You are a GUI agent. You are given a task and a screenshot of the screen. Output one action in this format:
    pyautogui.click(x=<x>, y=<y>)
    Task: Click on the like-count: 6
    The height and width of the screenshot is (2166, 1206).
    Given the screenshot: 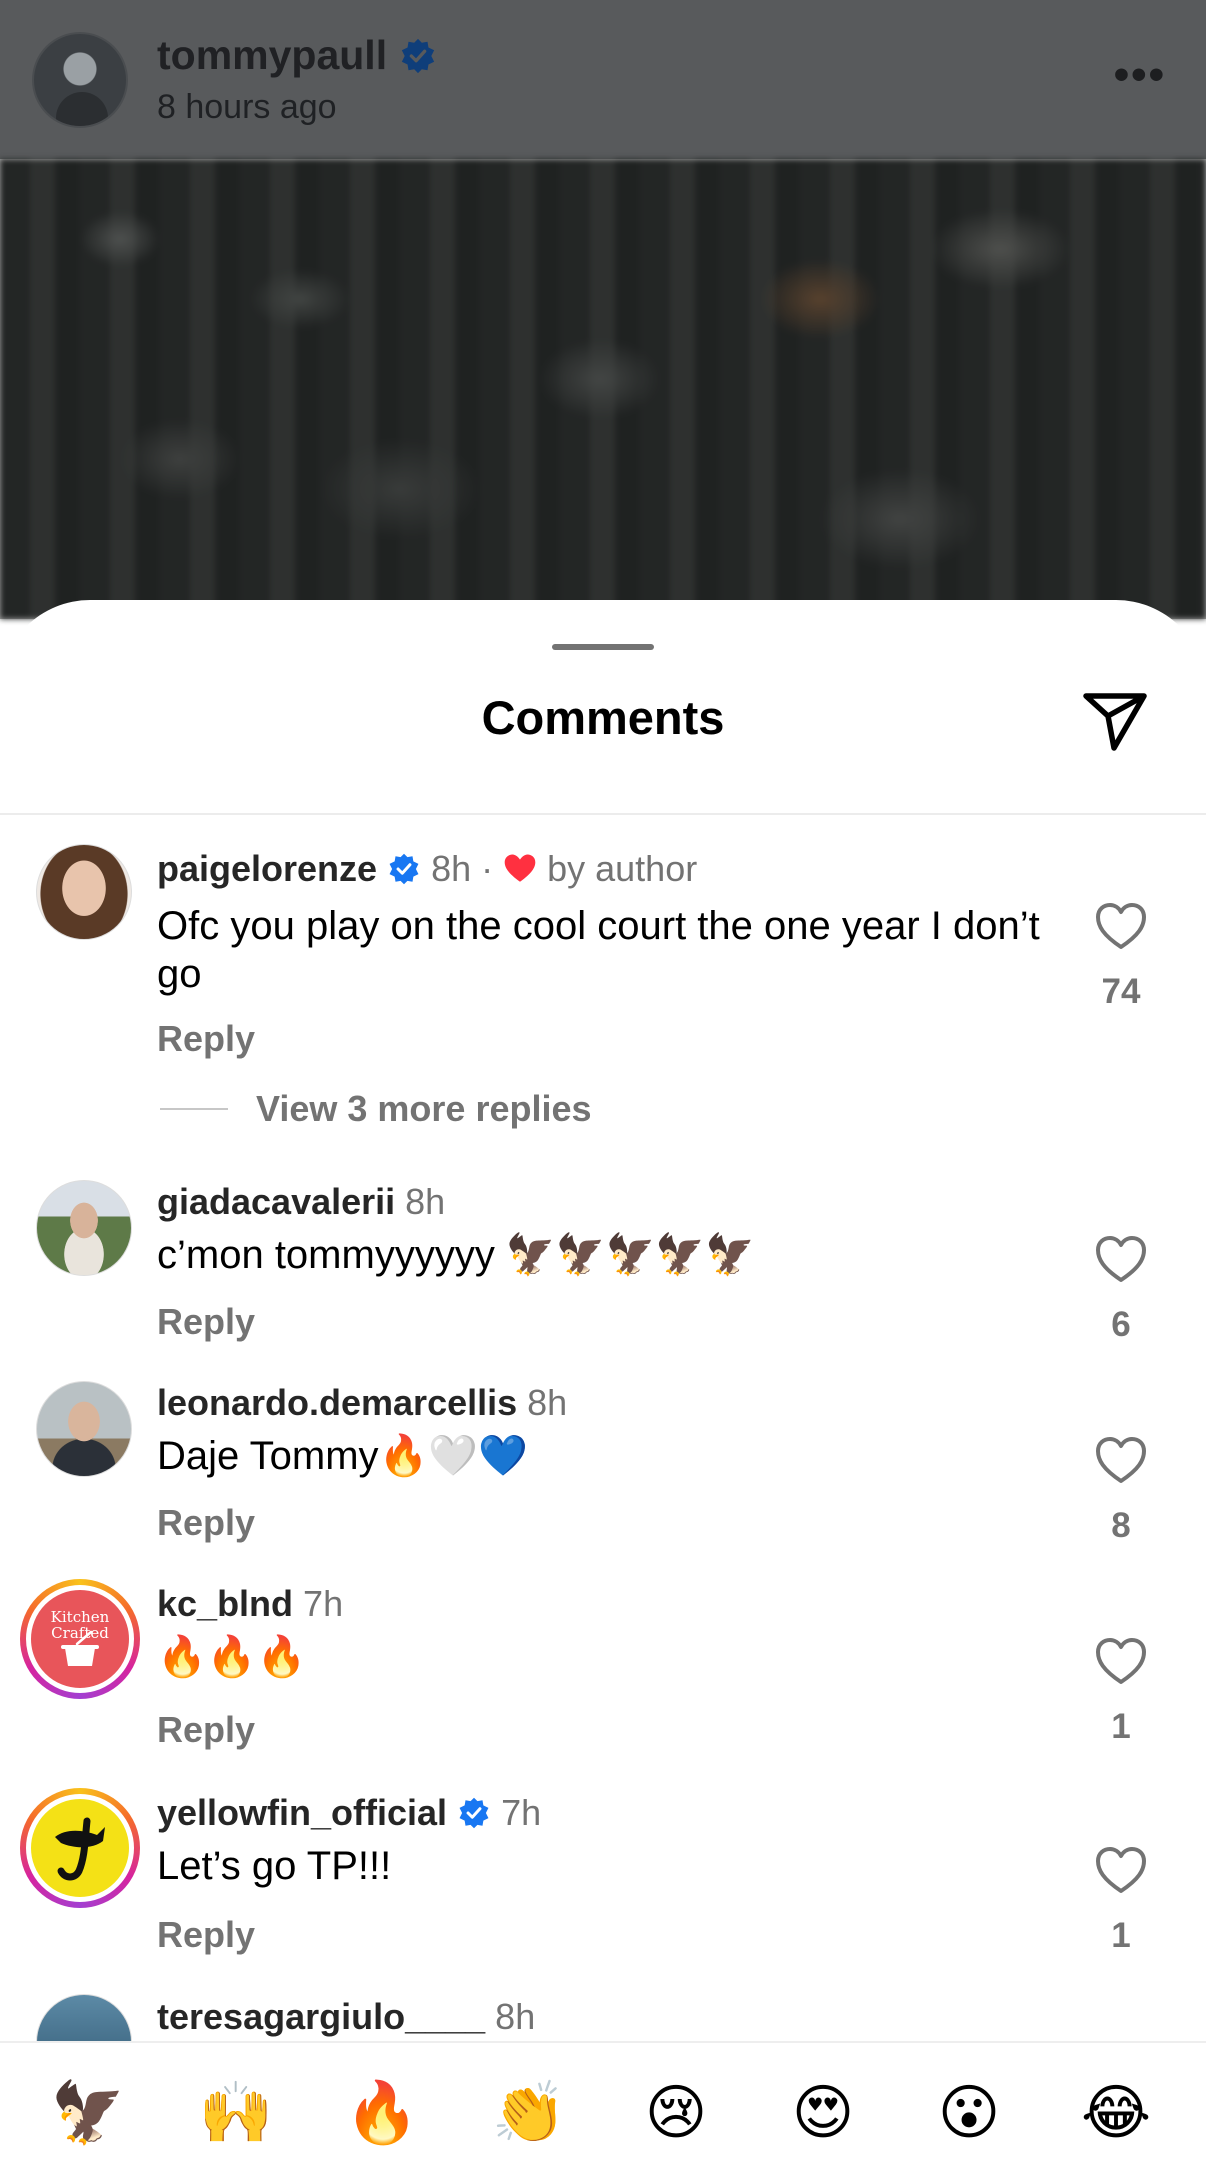 What is the action you would take?
    pyautogui.click(x=1121, y=1324)
    